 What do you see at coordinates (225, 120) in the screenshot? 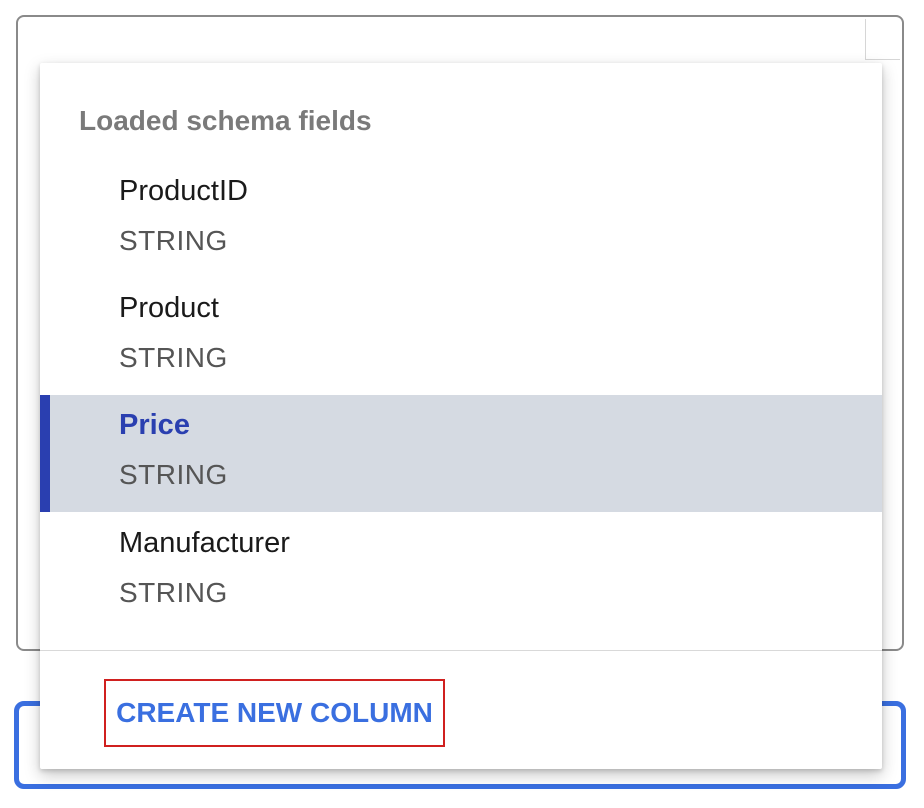
I see `section-header: Loaded schema fields` at bounding box center [225, 120].